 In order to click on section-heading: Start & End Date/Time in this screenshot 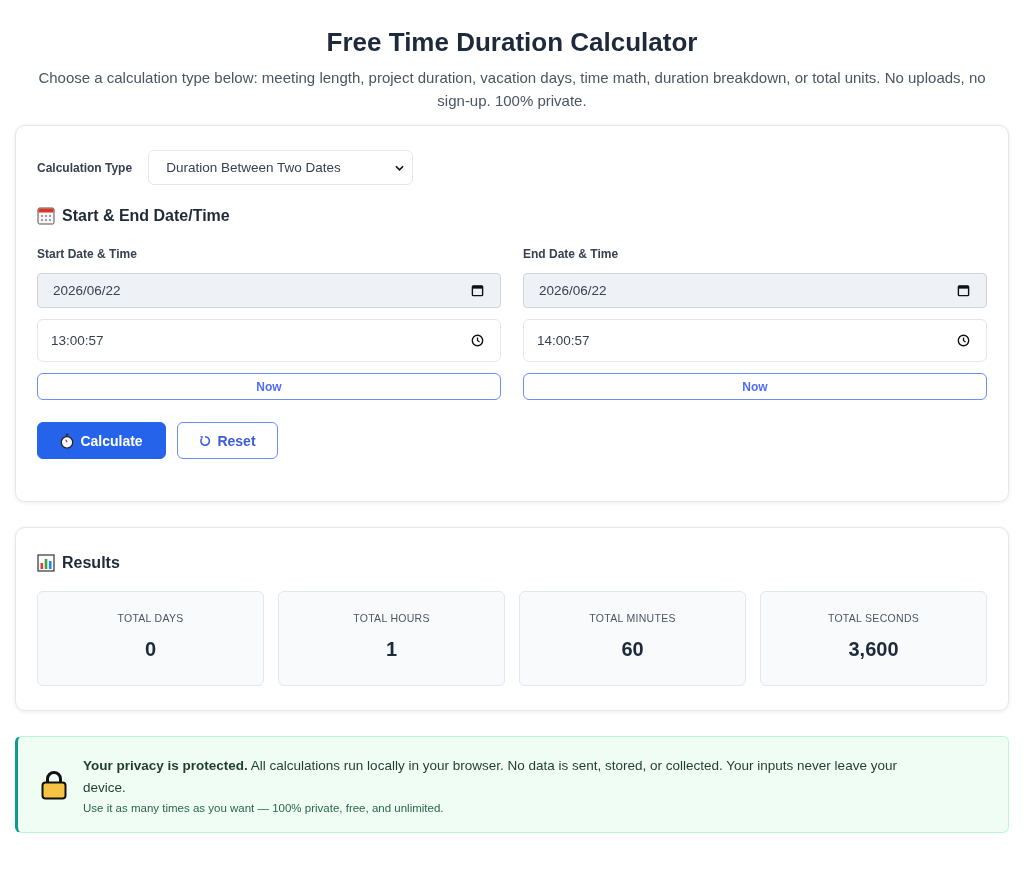, I will do `click(146, 216)`.